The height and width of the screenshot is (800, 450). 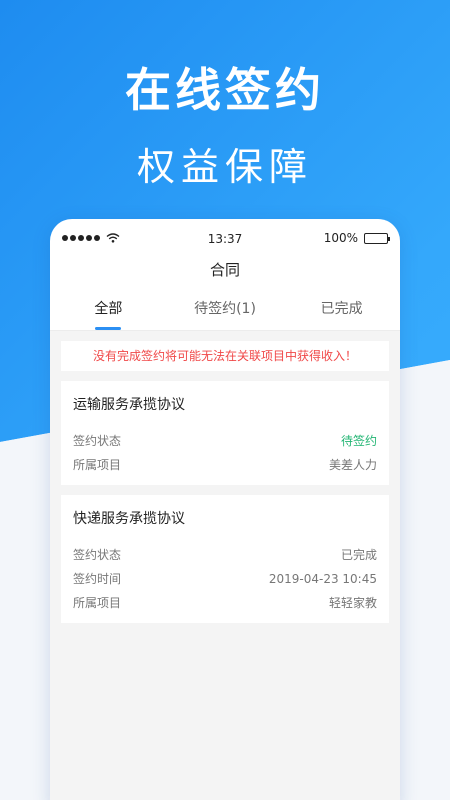 I want to click on status-value: 待签约, so click(x=358, y=441).